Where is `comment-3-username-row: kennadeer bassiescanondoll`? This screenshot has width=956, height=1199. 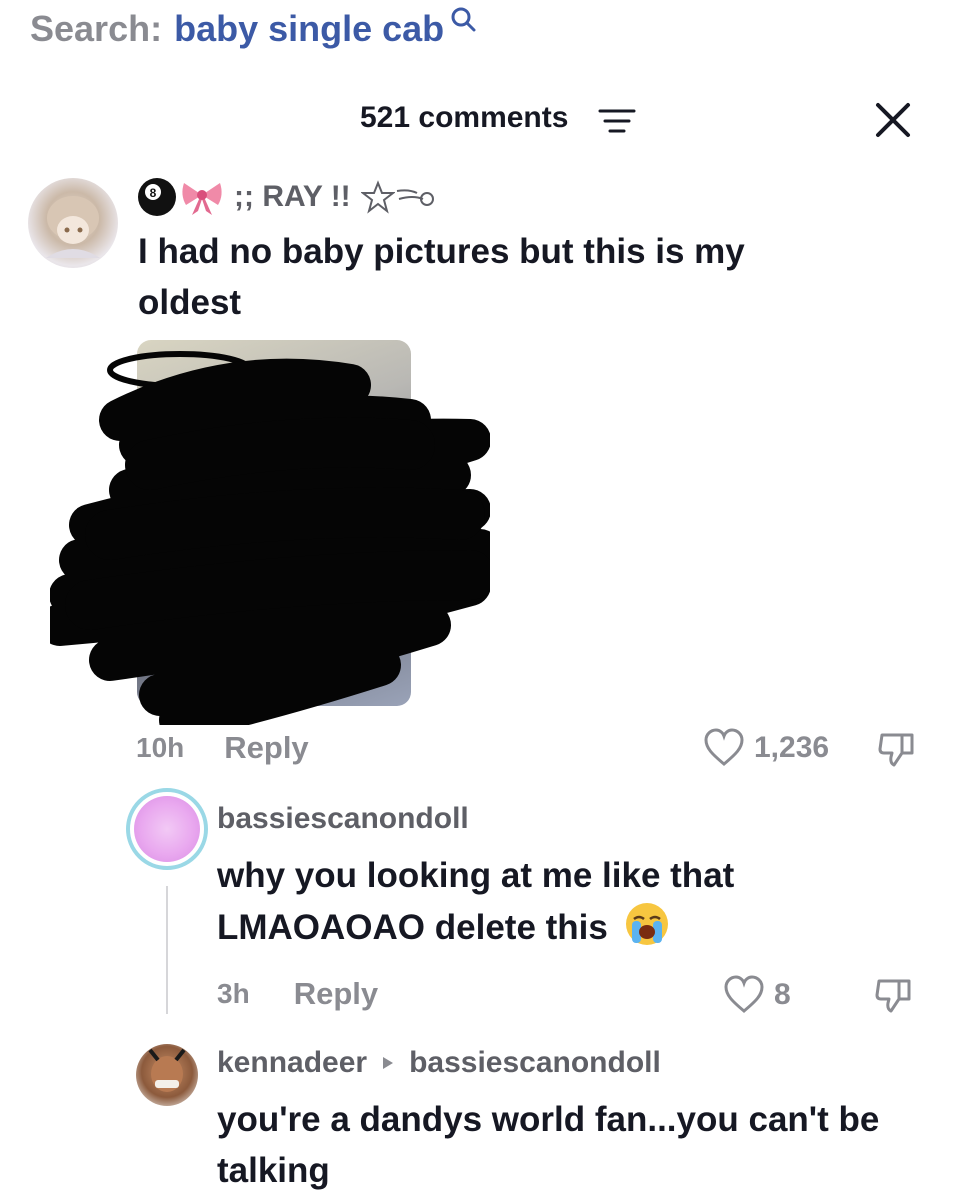 comment-3-username-row: kennadeer bassiescanondoll is located at coordinates (439, 1063).